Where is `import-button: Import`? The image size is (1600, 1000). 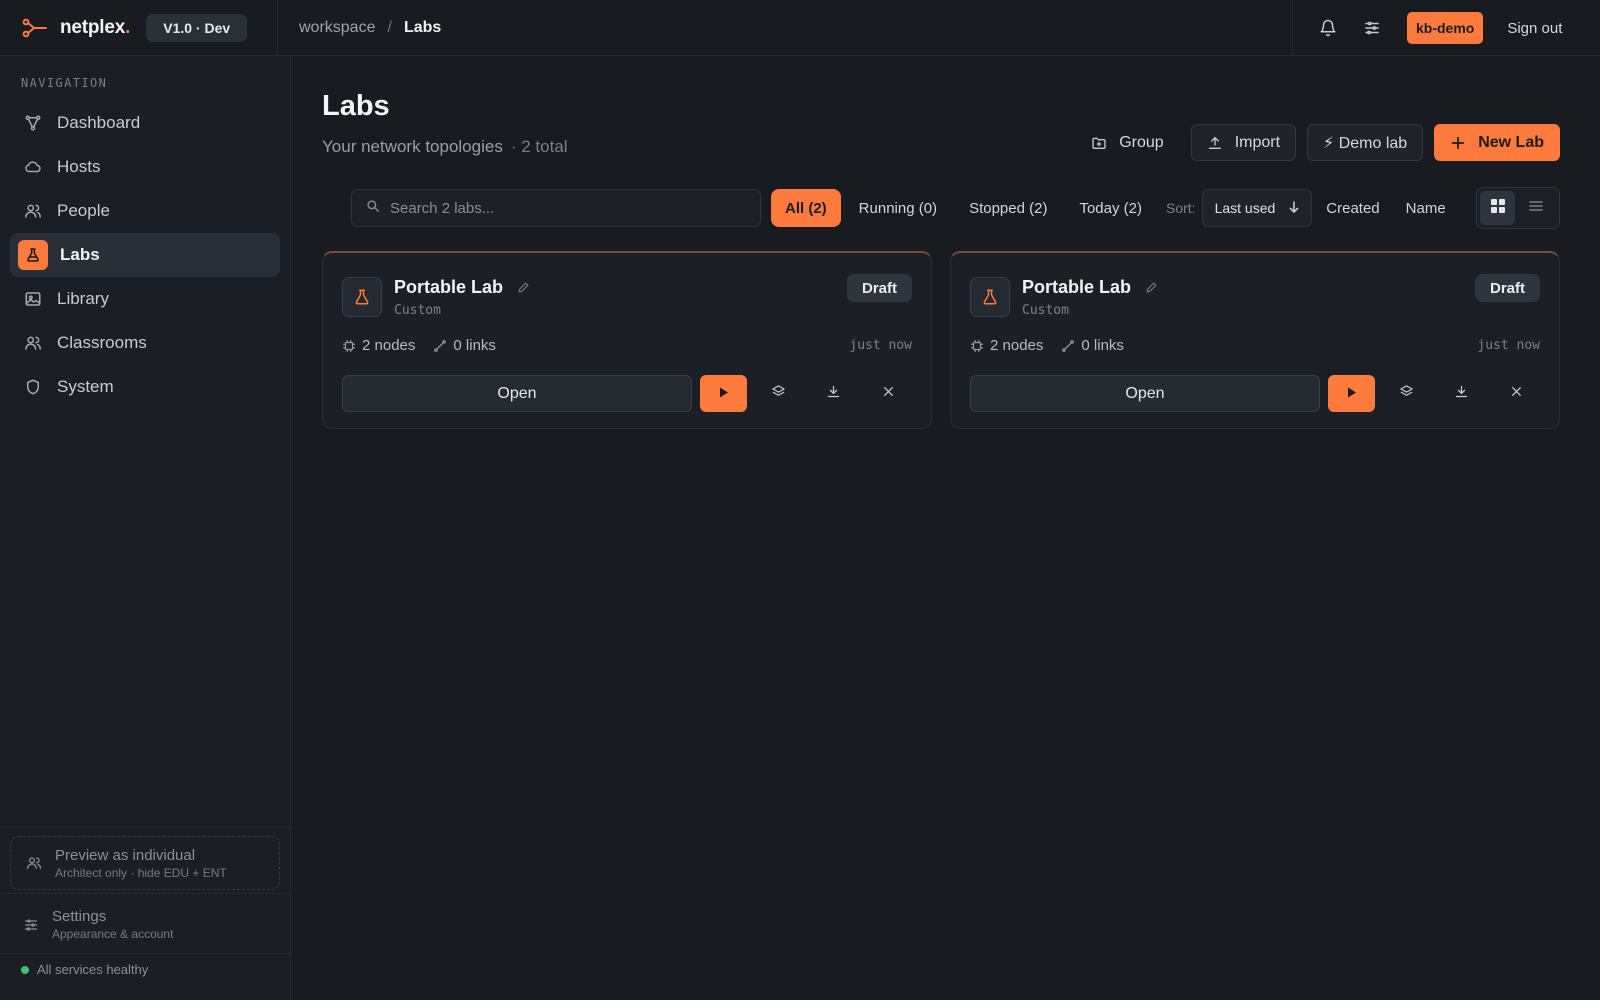
import-button: Import is located at coordinates (1243, 142).